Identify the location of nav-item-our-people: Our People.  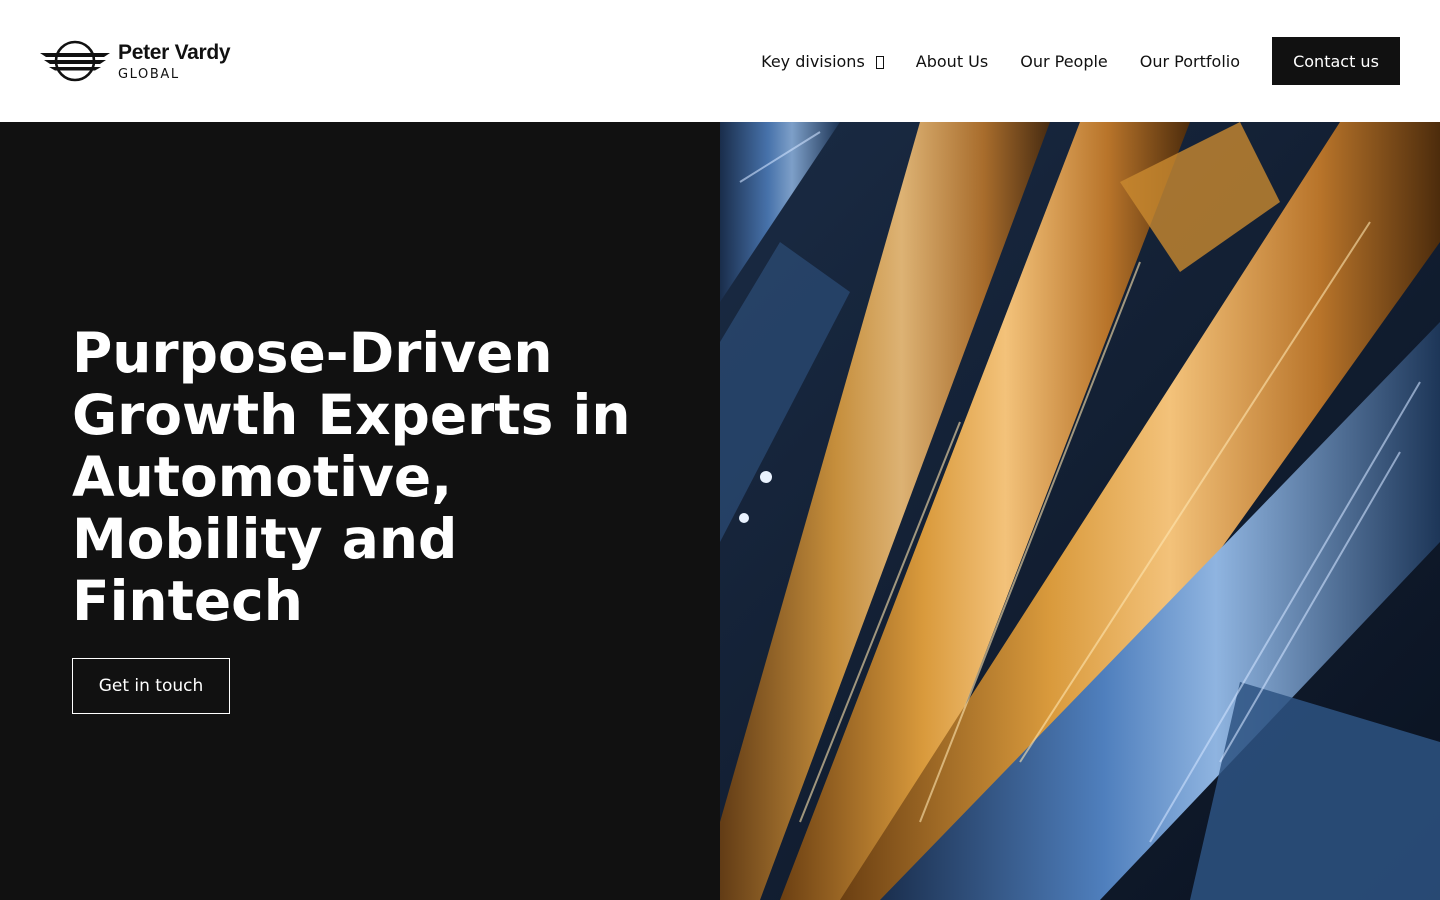
(1064, 61).